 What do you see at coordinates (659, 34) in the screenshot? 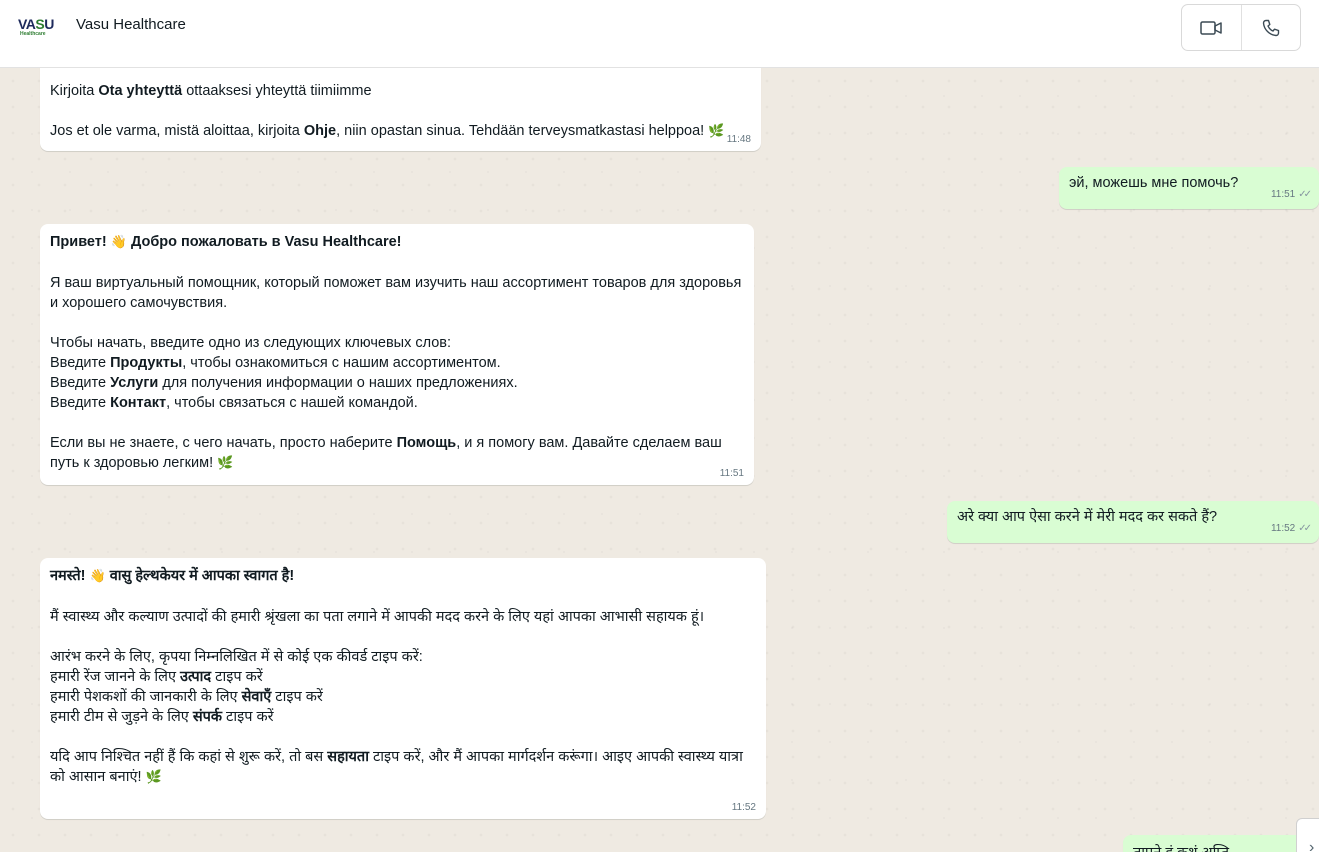
I see `chat-header: VASU Healthcare Vasu Healthcare` at bounding box center [659, 34].